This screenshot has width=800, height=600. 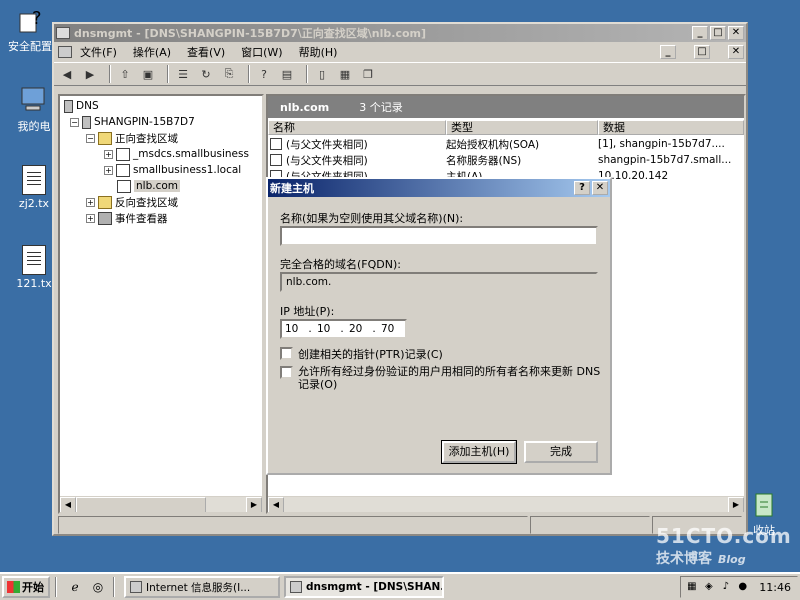 I want to click on name-label: 名称(如果为空则使用其父域名称)(N):, so click(x=372, y=218).